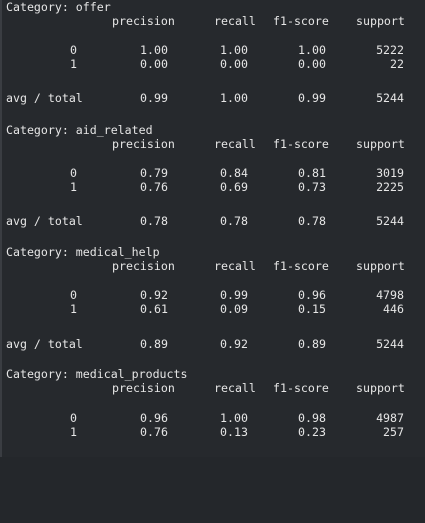 This screenshot has width=425, height=523. I want to click on f1-value: 0.15, so click(312, 309).